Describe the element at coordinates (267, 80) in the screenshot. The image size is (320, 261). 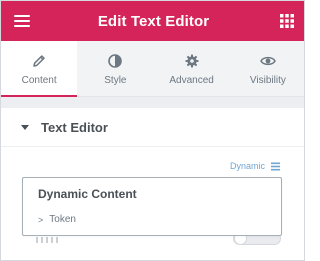
I see `tab-visibility-label: Visibility` at that location.